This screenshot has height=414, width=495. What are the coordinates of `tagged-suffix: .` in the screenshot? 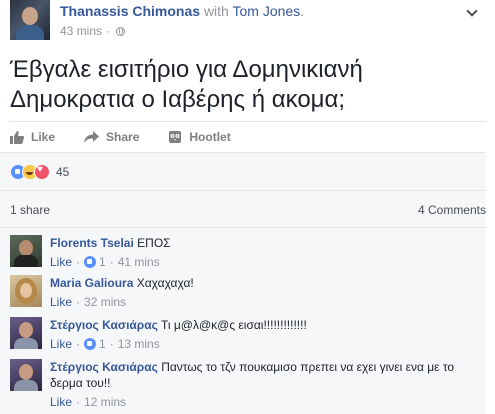 It's located at (302, 11).